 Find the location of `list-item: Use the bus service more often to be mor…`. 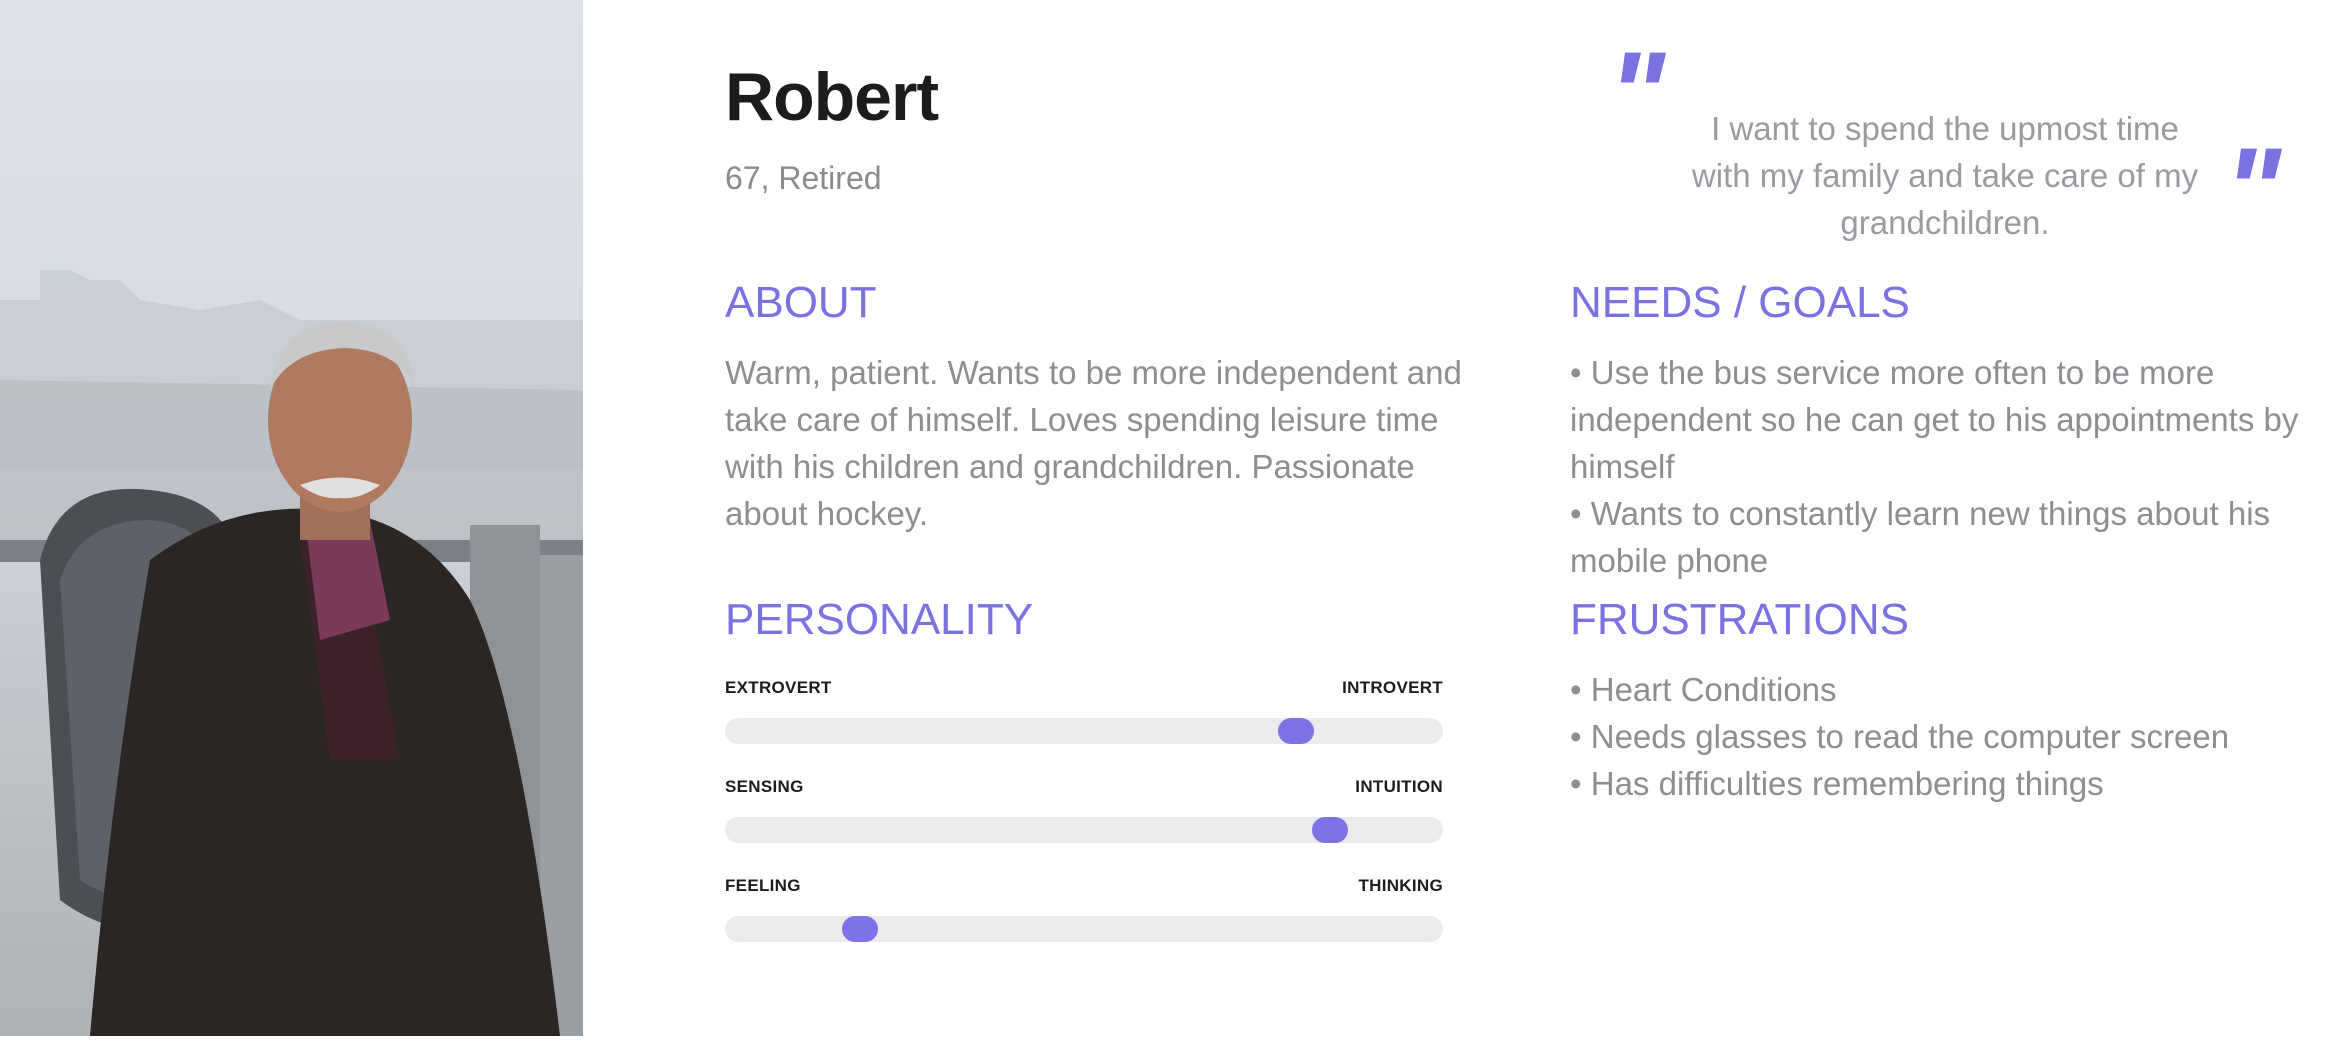

list-item: Use the bus service more often to be mor… is located at coordinates (1958, 419).